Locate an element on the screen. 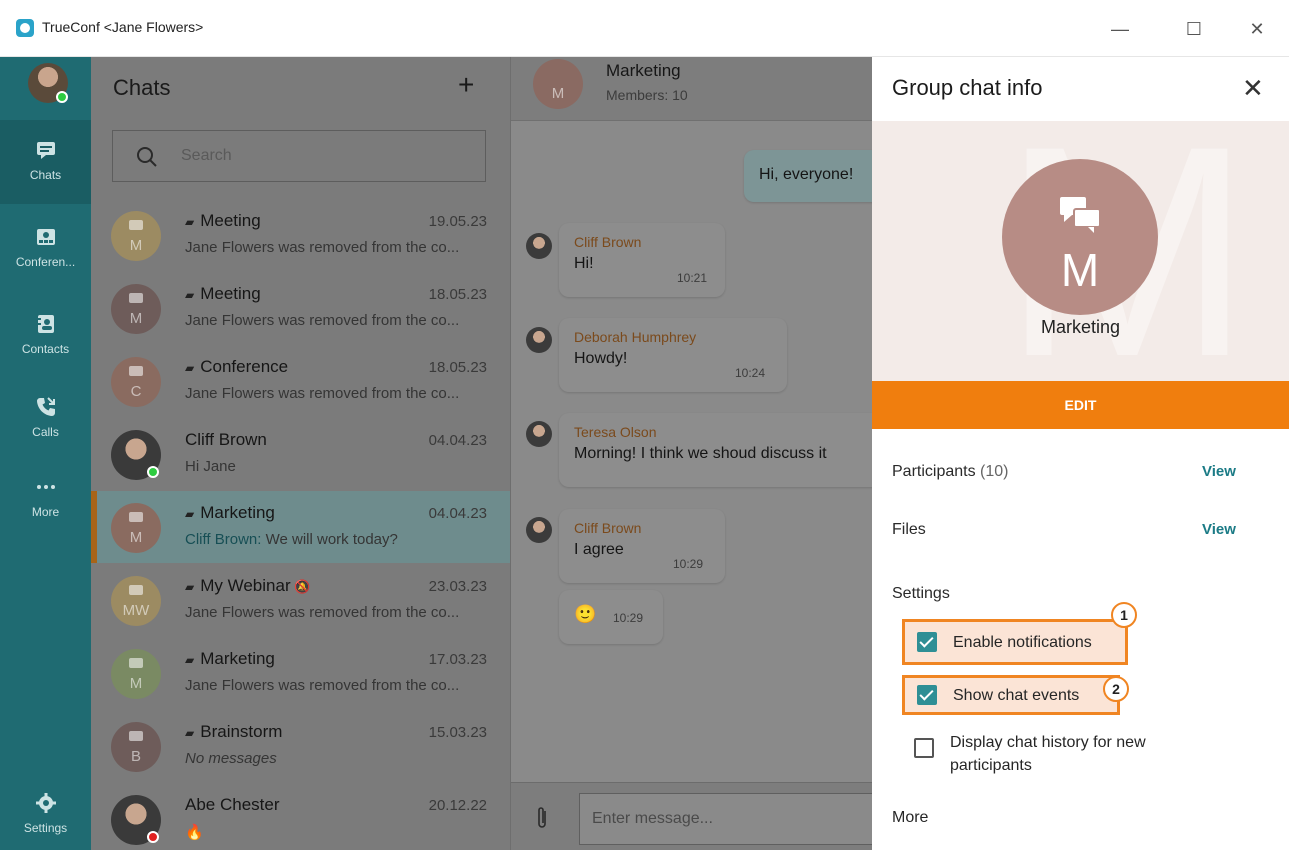 This screenshot has width=1289, height=857. participants-count: (10) is located at coordinates (994, 471).